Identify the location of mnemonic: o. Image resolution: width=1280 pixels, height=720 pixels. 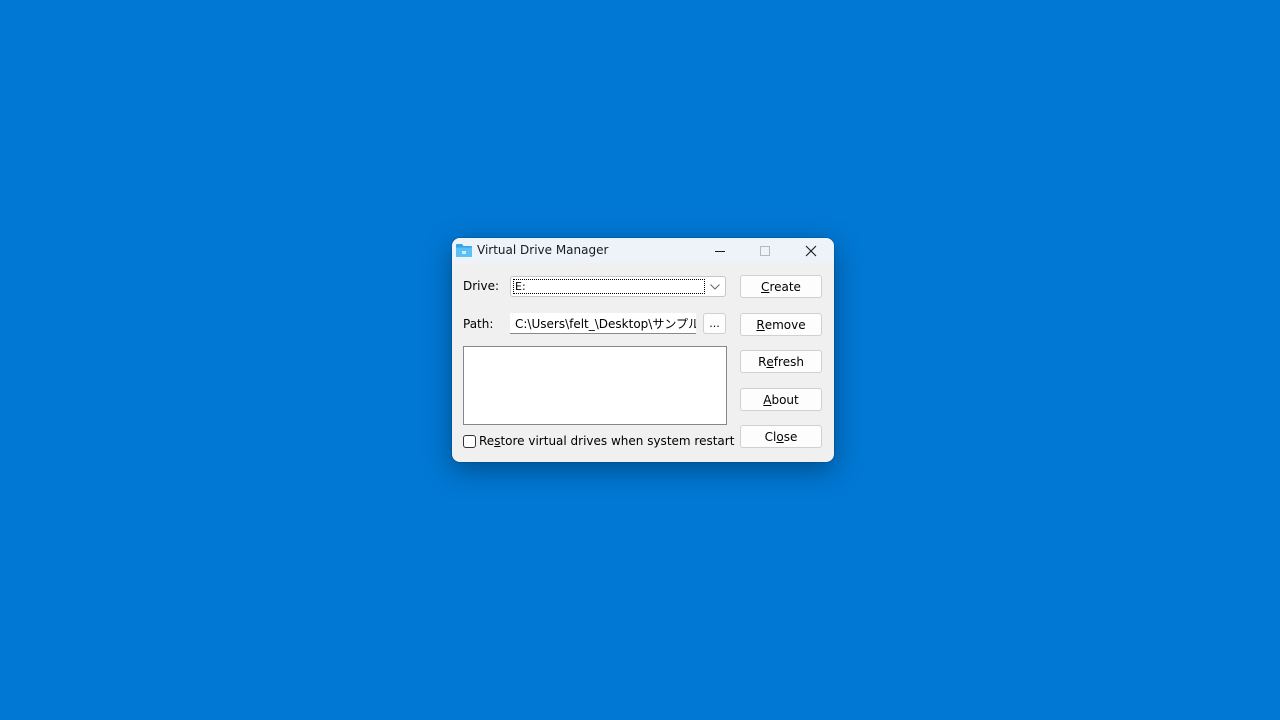
(780, 436).